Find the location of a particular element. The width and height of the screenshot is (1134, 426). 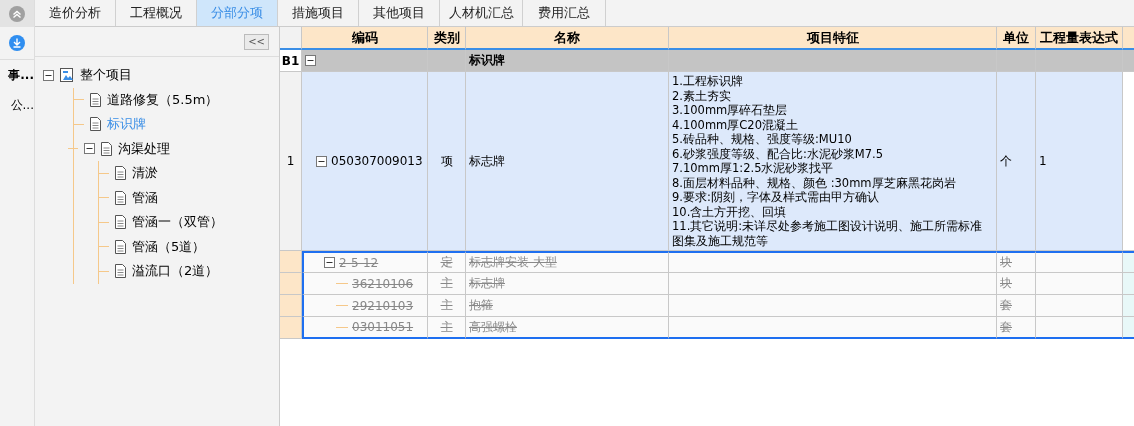

tree-item: 管涵一（双管） is located at coordinates (177, 222).